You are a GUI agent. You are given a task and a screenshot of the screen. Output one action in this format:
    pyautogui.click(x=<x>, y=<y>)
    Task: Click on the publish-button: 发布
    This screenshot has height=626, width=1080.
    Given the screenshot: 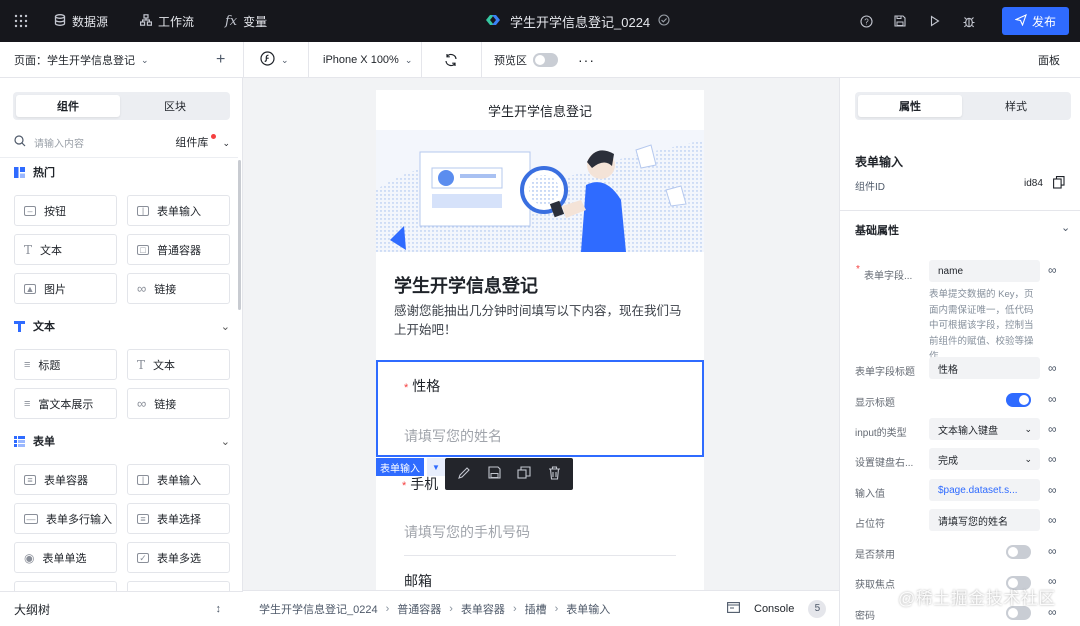 What is the action you would take?
    pyautogui.click(x=1035, y=21)
    